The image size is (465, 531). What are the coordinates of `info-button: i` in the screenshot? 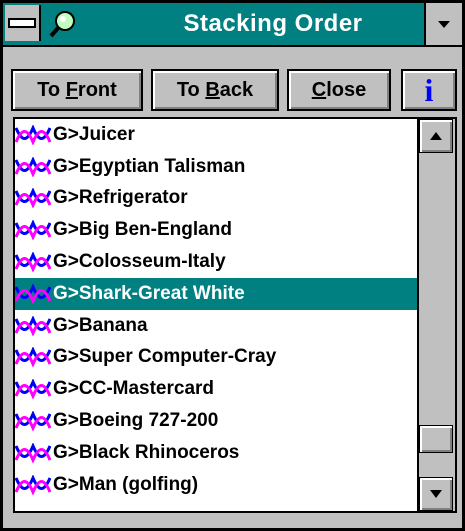 It's located at (429, 90).